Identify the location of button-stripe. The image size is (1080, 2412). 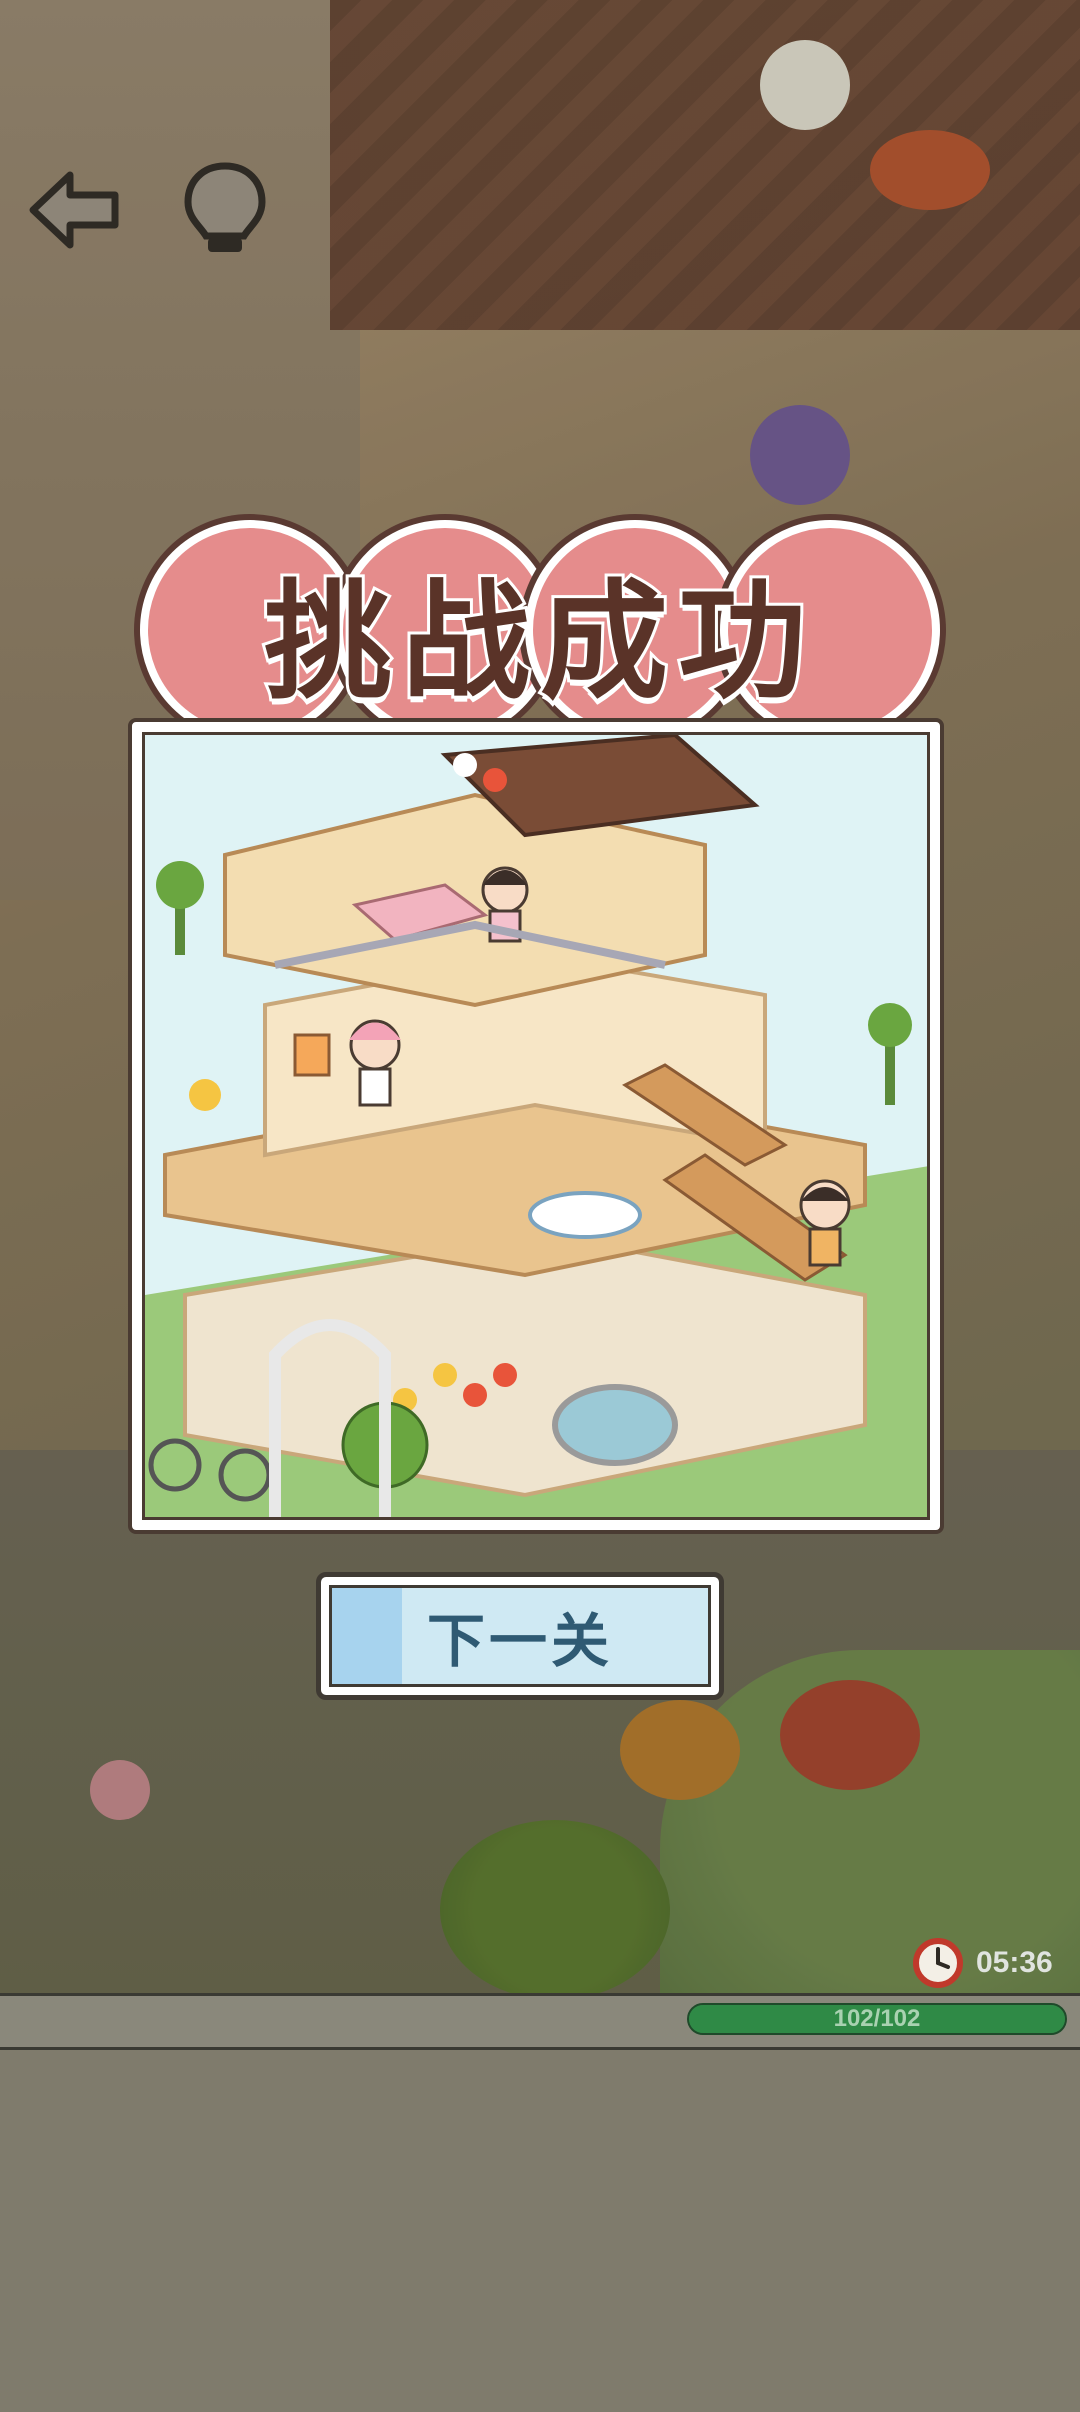
(367, 1636).